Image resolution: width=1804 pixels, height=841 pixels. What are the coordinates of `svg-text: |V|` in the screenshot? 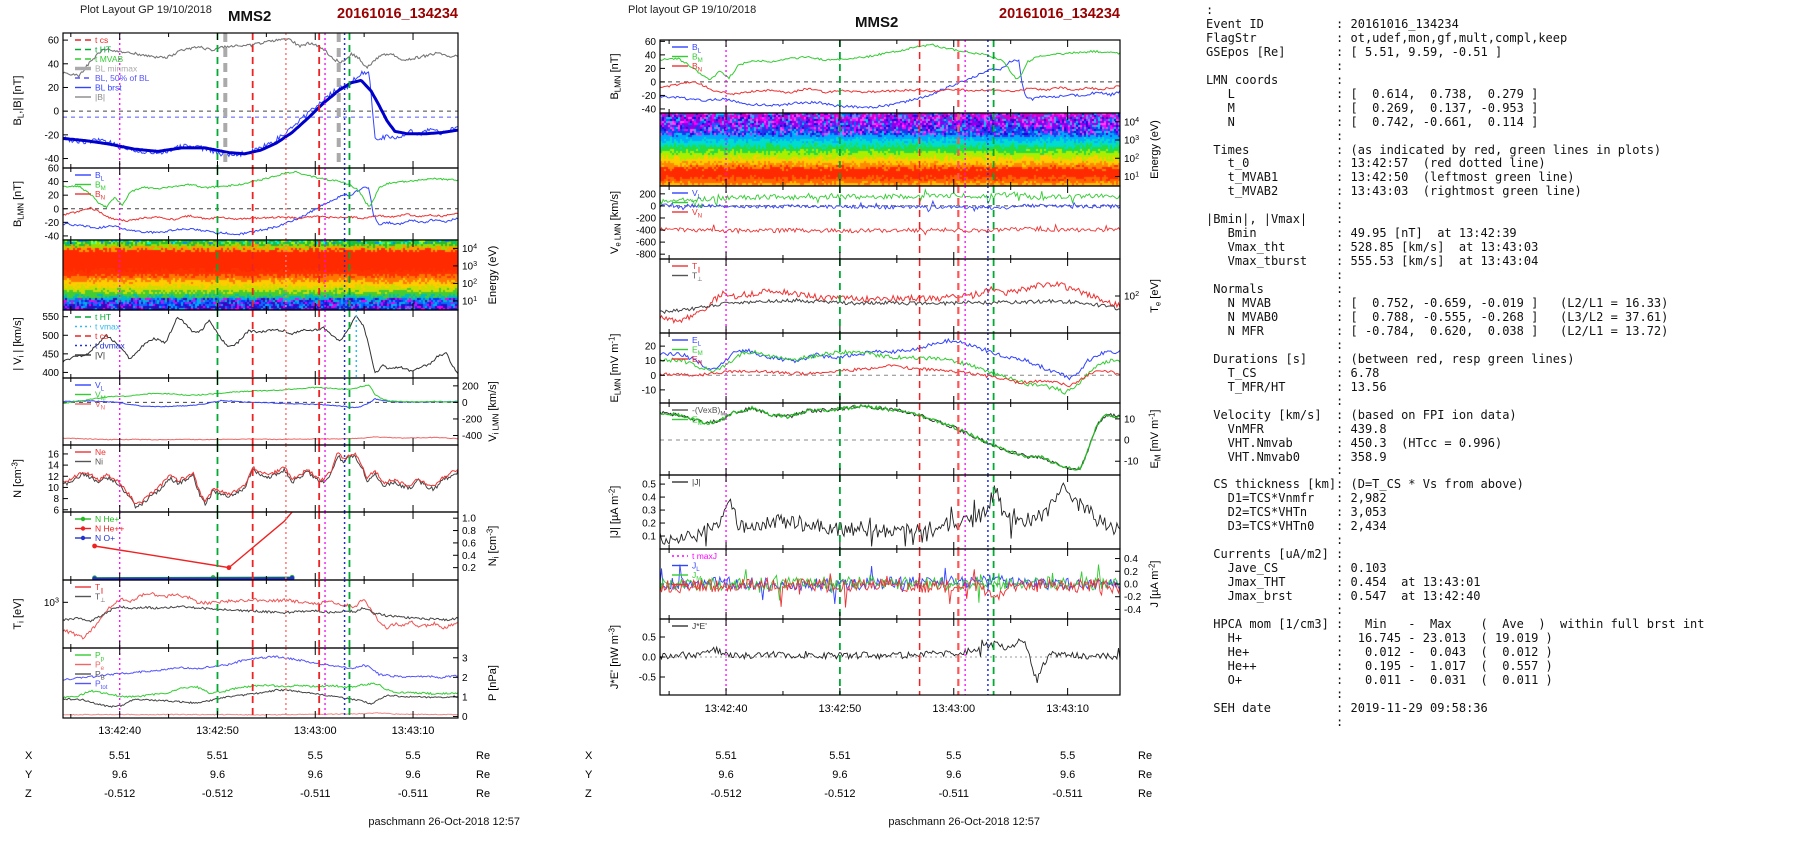 It's located at (100, 355).